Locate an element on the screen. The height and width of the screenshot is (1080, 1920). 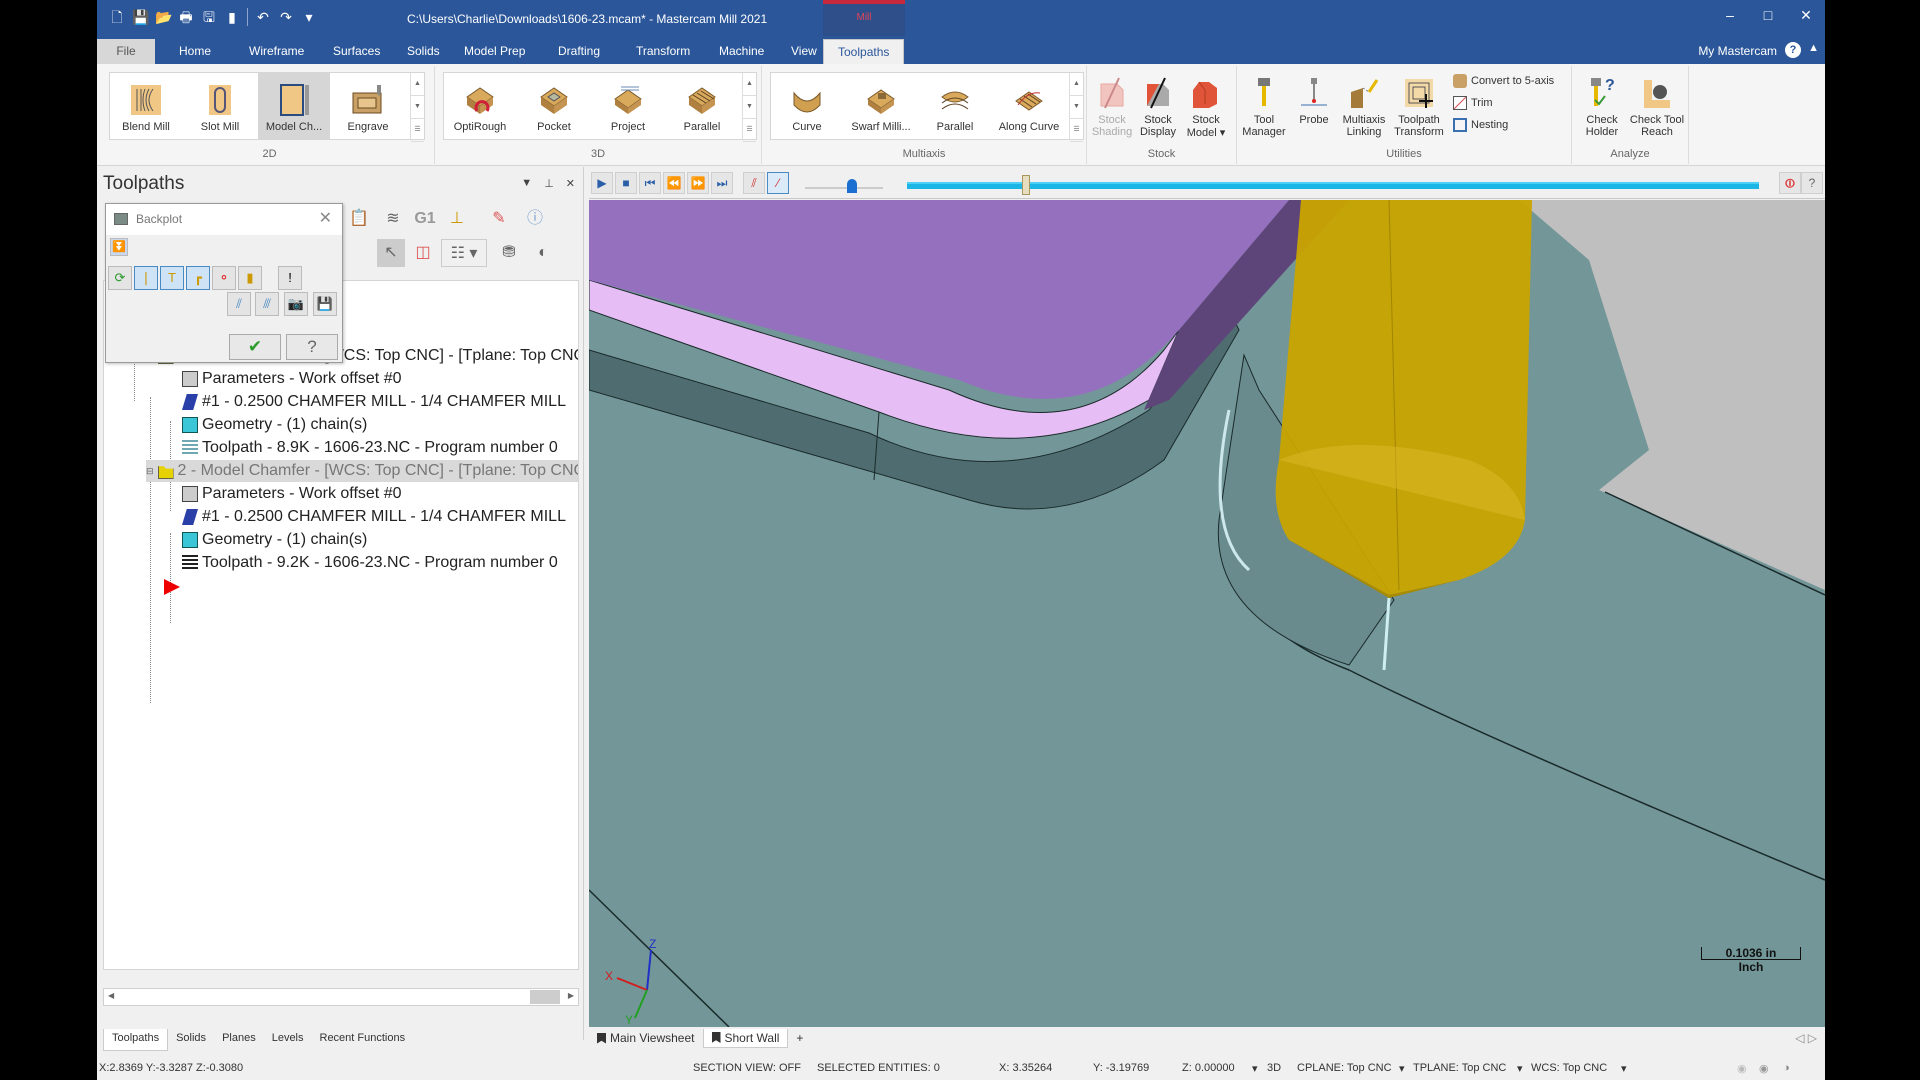
collapse-ribbon-icon: ▲ is located at coordinates (1813, 48).